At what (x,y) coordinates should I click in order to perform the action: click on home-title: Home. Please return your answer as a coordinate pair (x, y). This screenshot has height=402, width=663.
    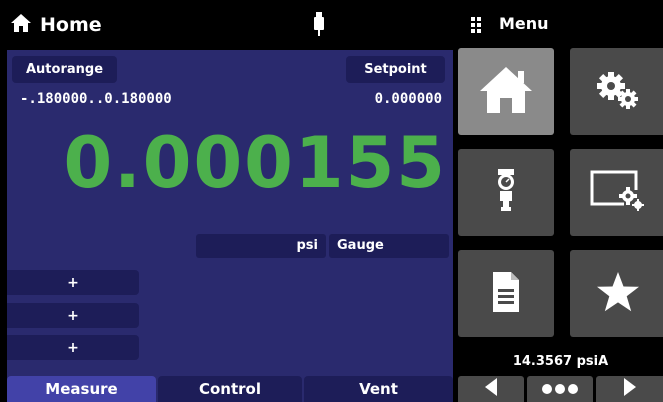
    Looking at the image, I should click on (56, 25).